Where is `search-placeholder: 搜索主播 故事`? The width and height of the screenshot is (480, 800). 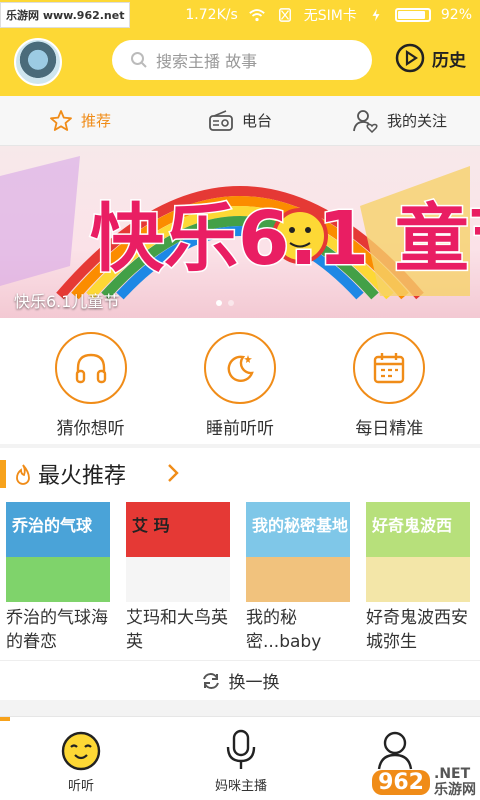 search-placeholder: 搜索主播 故事 is located at coordinates (207, 61).